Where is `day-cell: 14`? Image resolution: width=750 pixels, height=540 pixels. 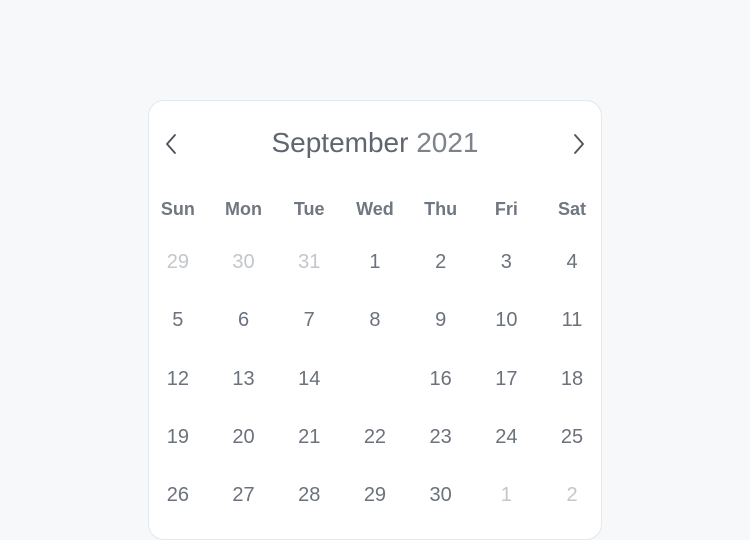
day-cell: 14 is located at coordinates (309, 379).